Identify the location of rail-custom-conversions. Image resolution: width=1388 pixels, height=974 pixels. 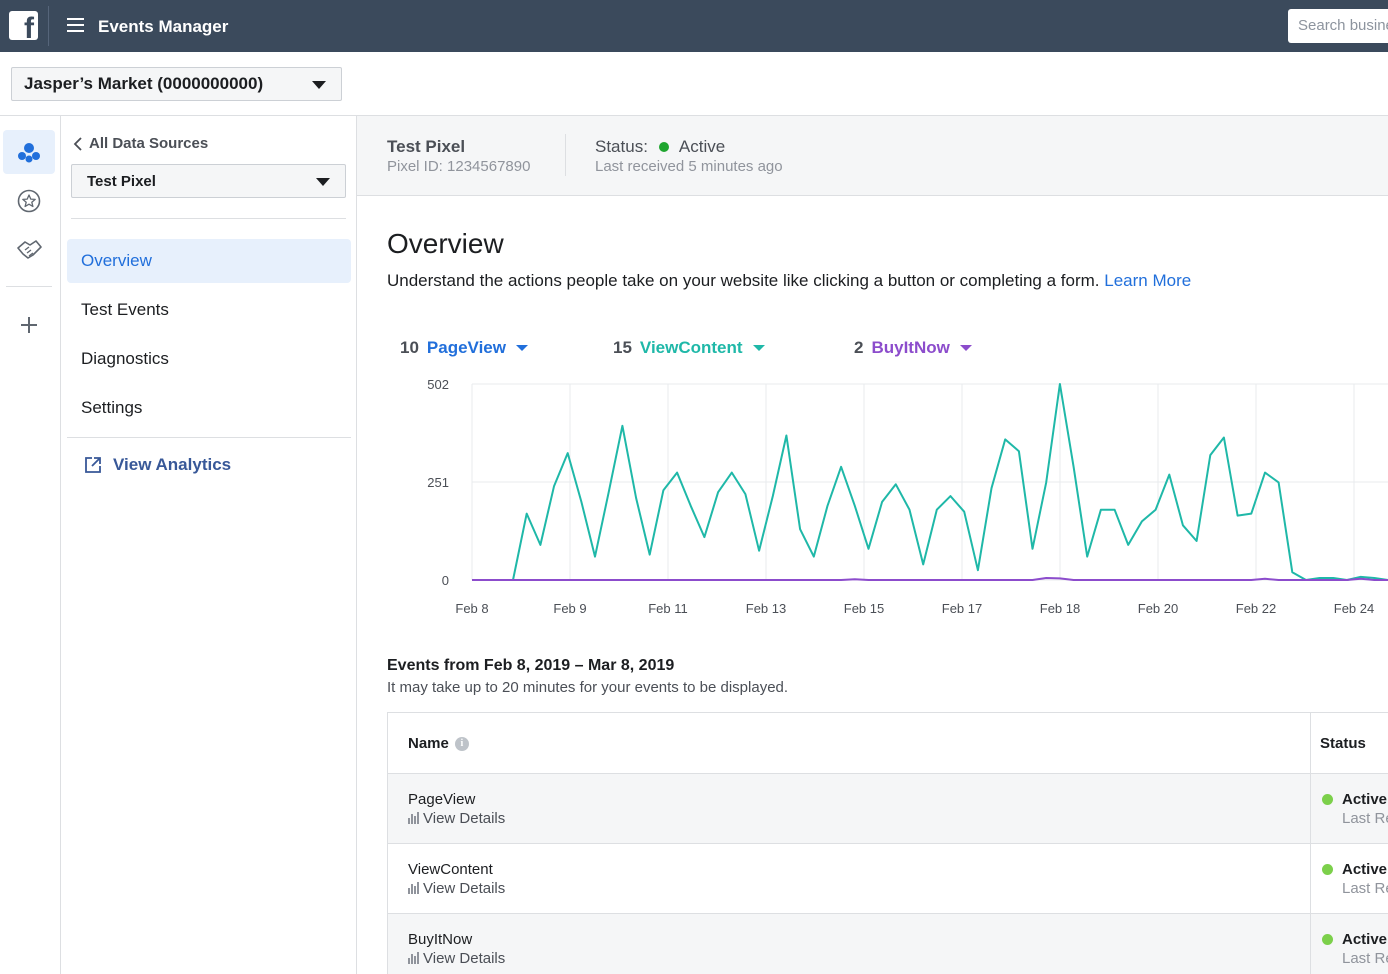
(29, 201).